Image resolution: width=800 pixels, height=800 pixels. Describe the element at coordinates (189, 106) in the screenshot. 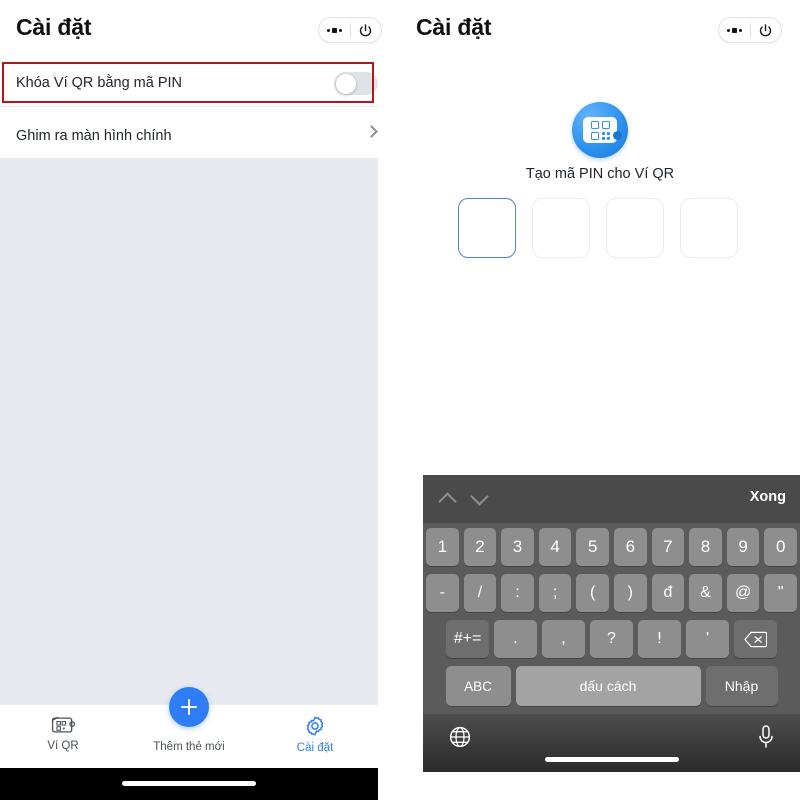

I see `row-separator` at that location.